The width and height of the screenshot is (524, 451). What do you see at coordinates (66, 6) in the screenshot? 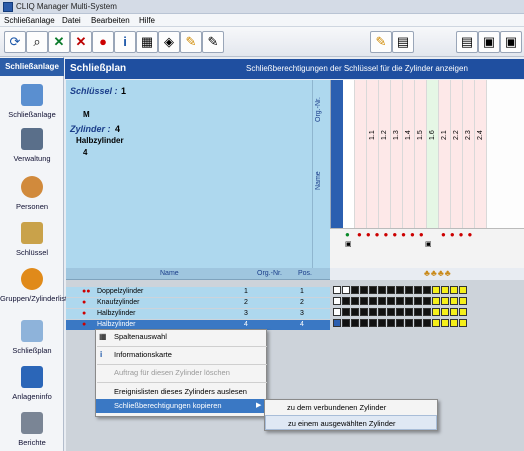
I see `window-title: CLIQ Manager Multi-System` at bounding box center [66, 6].